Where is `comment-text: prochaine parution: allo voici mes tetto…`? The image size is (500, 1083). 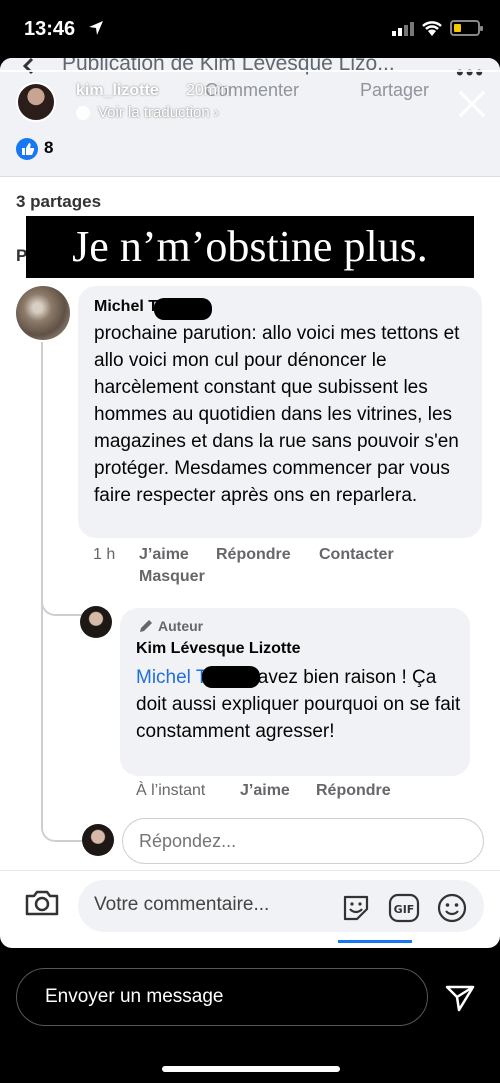 comment-text: prochaine parution: allo voici mes tetto… is located at coordinates (277, 414).